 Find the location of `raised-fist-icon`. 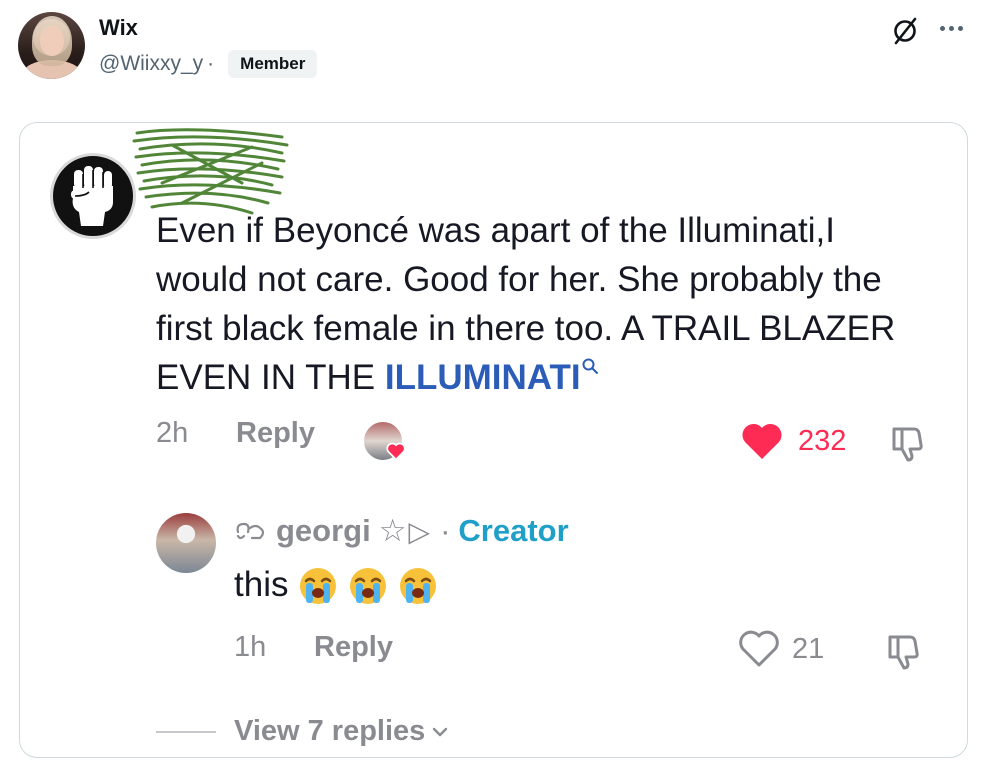

raised-fist-icon is located at coordinates (92, 196).